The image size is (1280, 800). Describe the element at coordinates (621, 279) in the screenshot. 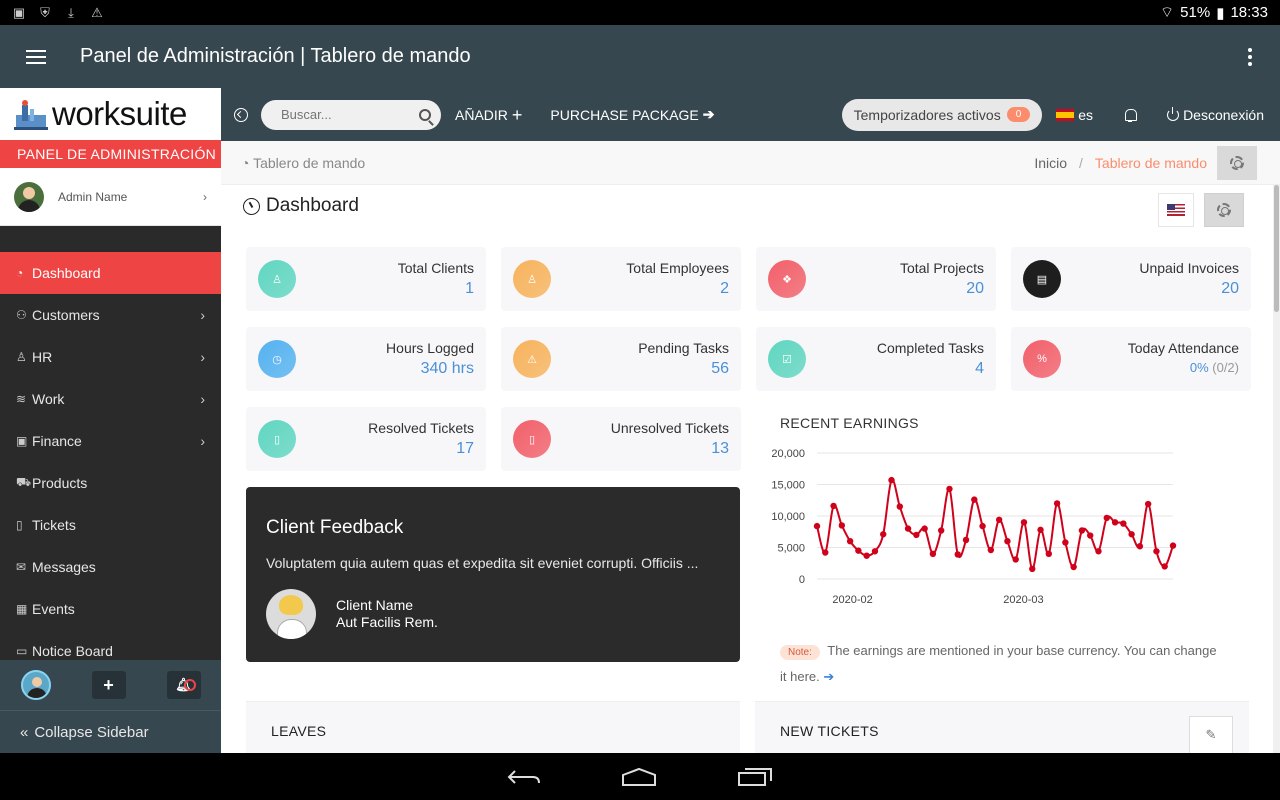

I see `stat-card-total-employees: ♙ Total Employees 2` at that location.